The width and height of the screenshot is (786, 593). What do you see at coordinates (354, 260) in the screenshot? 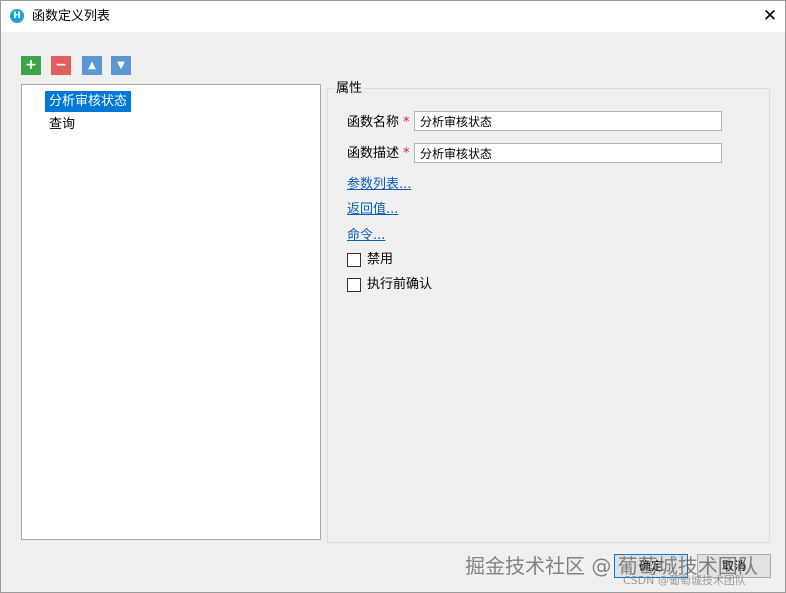
I see `disabled-checkbox` at bounding box center [354, 260].